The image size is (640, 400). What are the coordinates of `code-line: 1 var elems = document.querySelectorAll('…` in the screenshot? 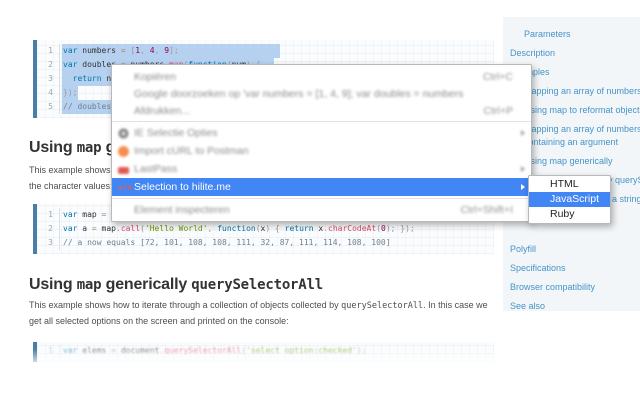 It's located at (265, 351).